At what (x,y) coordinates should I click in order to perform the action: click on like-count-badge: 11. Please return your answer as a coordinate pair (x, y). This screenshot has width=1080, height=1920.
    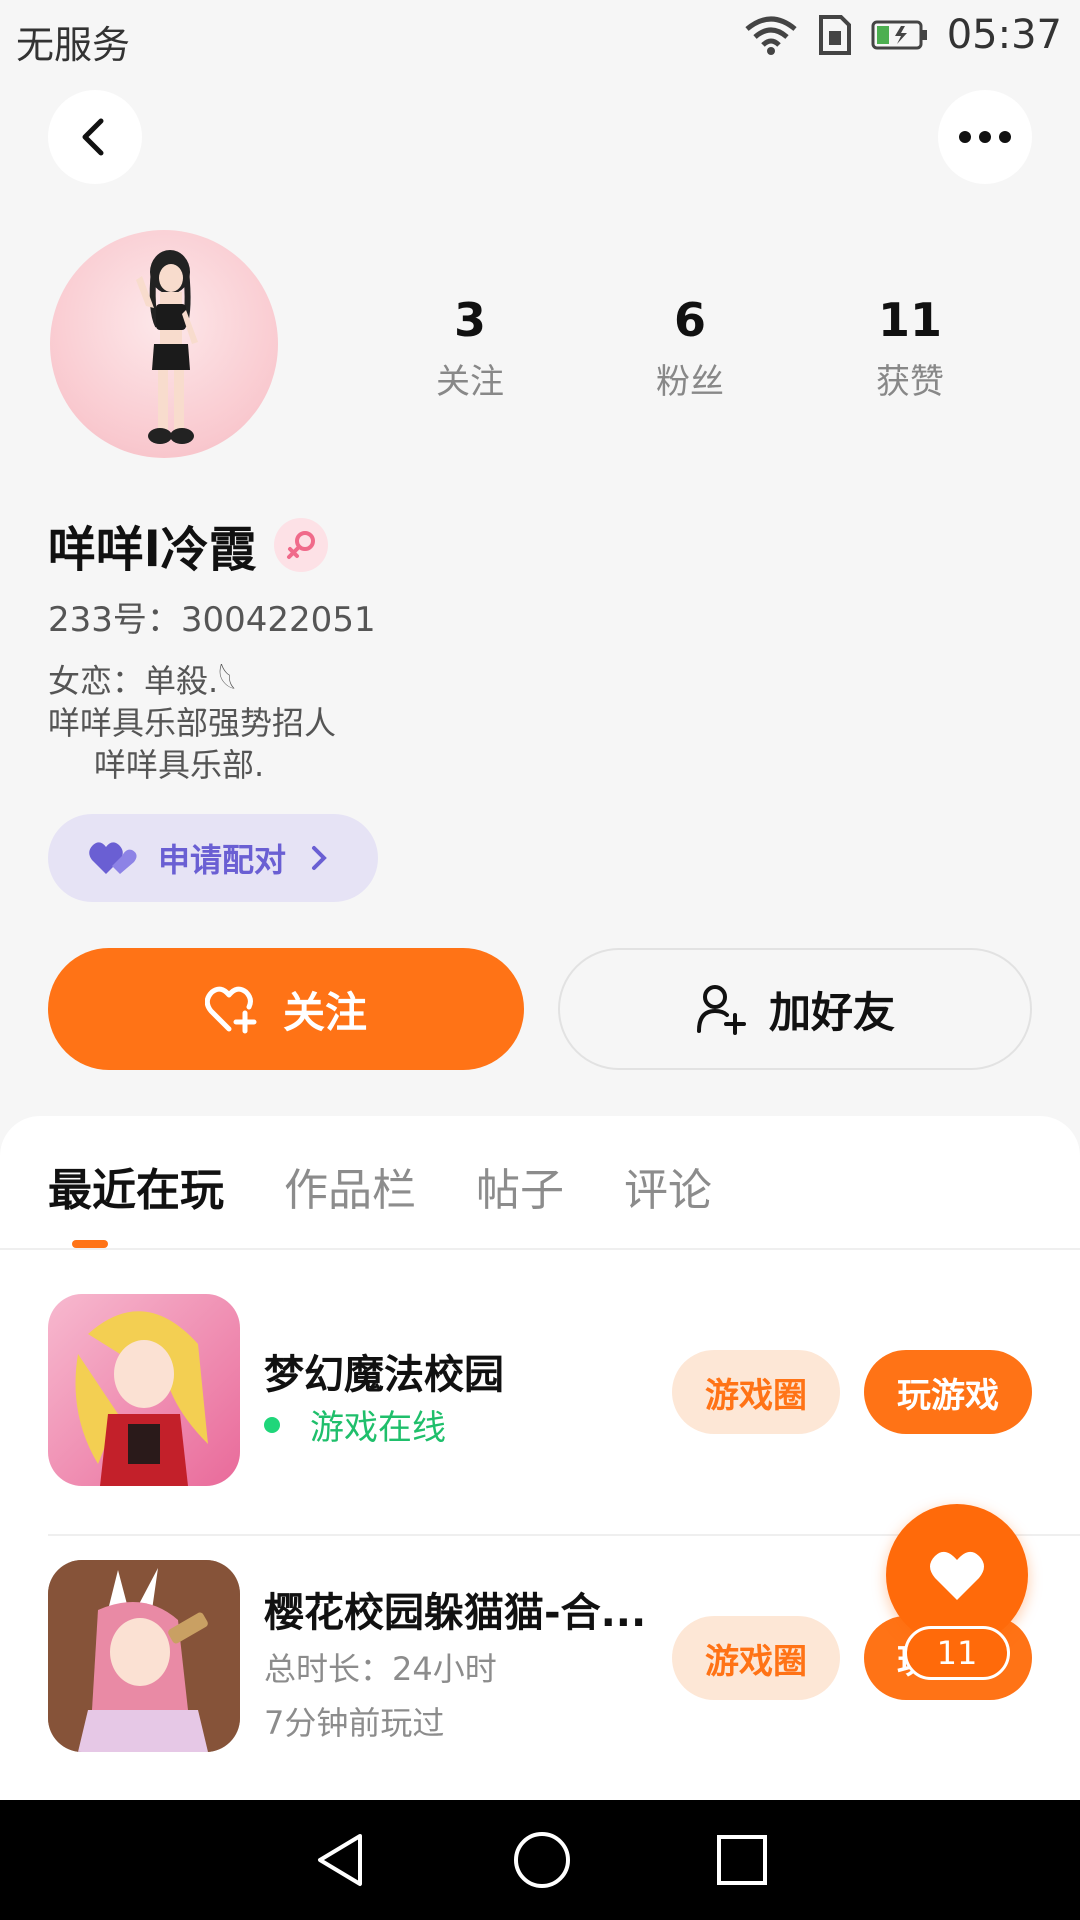
    Looking at the image, I should click on (957, 1653).